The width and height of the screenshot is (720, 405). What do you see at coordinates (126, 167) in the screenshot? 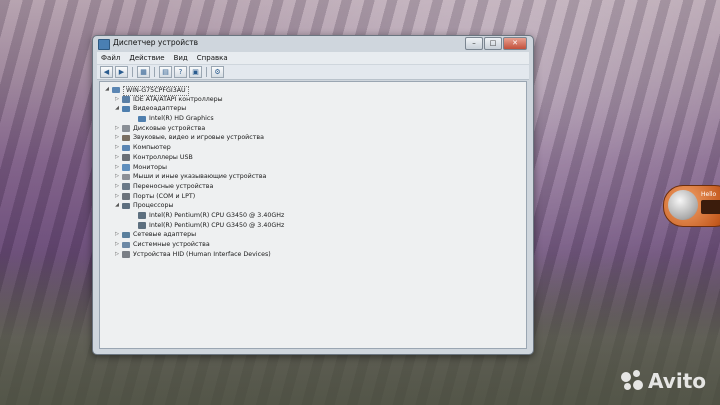
I see `monitor-icon` at bounding box center [126, 167].